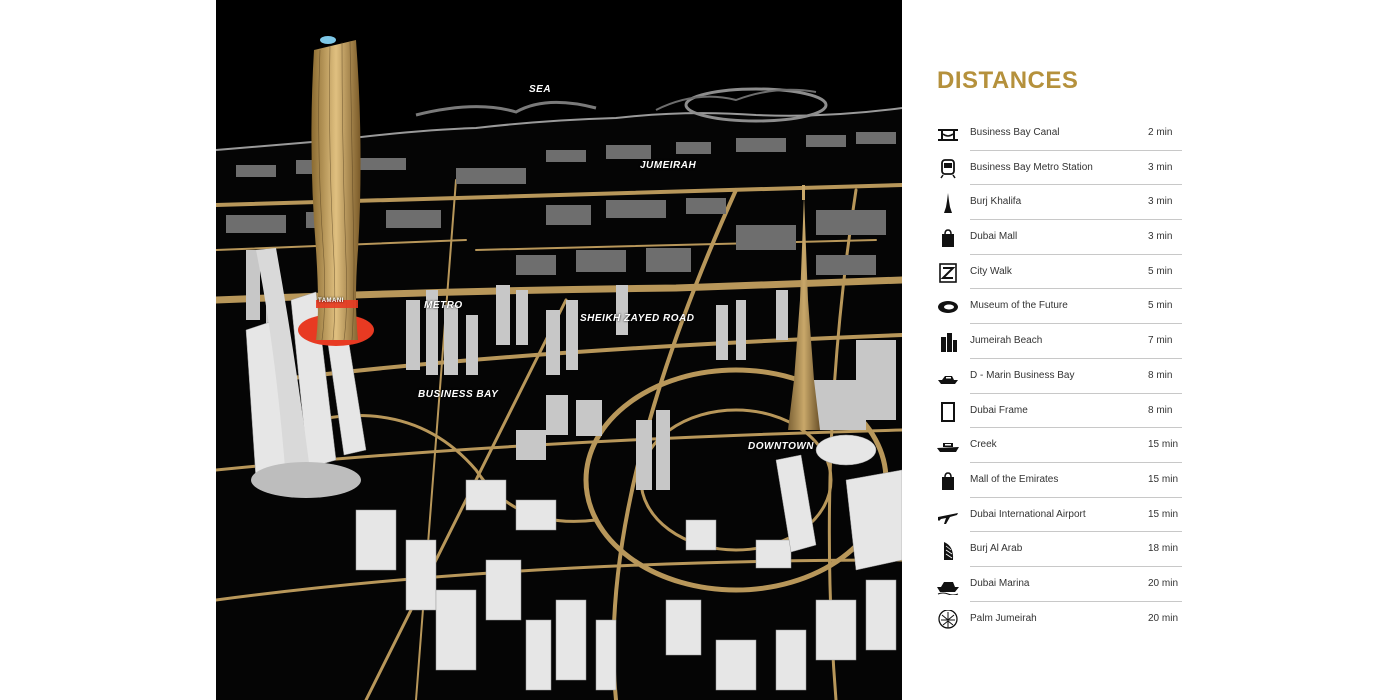 The width and height of the screenshot is (1400, 700). Describe the element at coordinates (948, 272) in the screenshot. I see `city-walk-icon` at that location.